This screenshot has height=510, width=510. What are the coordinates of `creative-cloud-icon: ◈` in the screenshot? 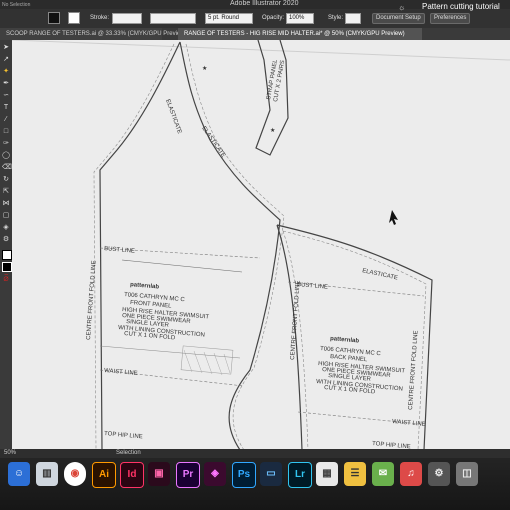 It's located at (215, 474).